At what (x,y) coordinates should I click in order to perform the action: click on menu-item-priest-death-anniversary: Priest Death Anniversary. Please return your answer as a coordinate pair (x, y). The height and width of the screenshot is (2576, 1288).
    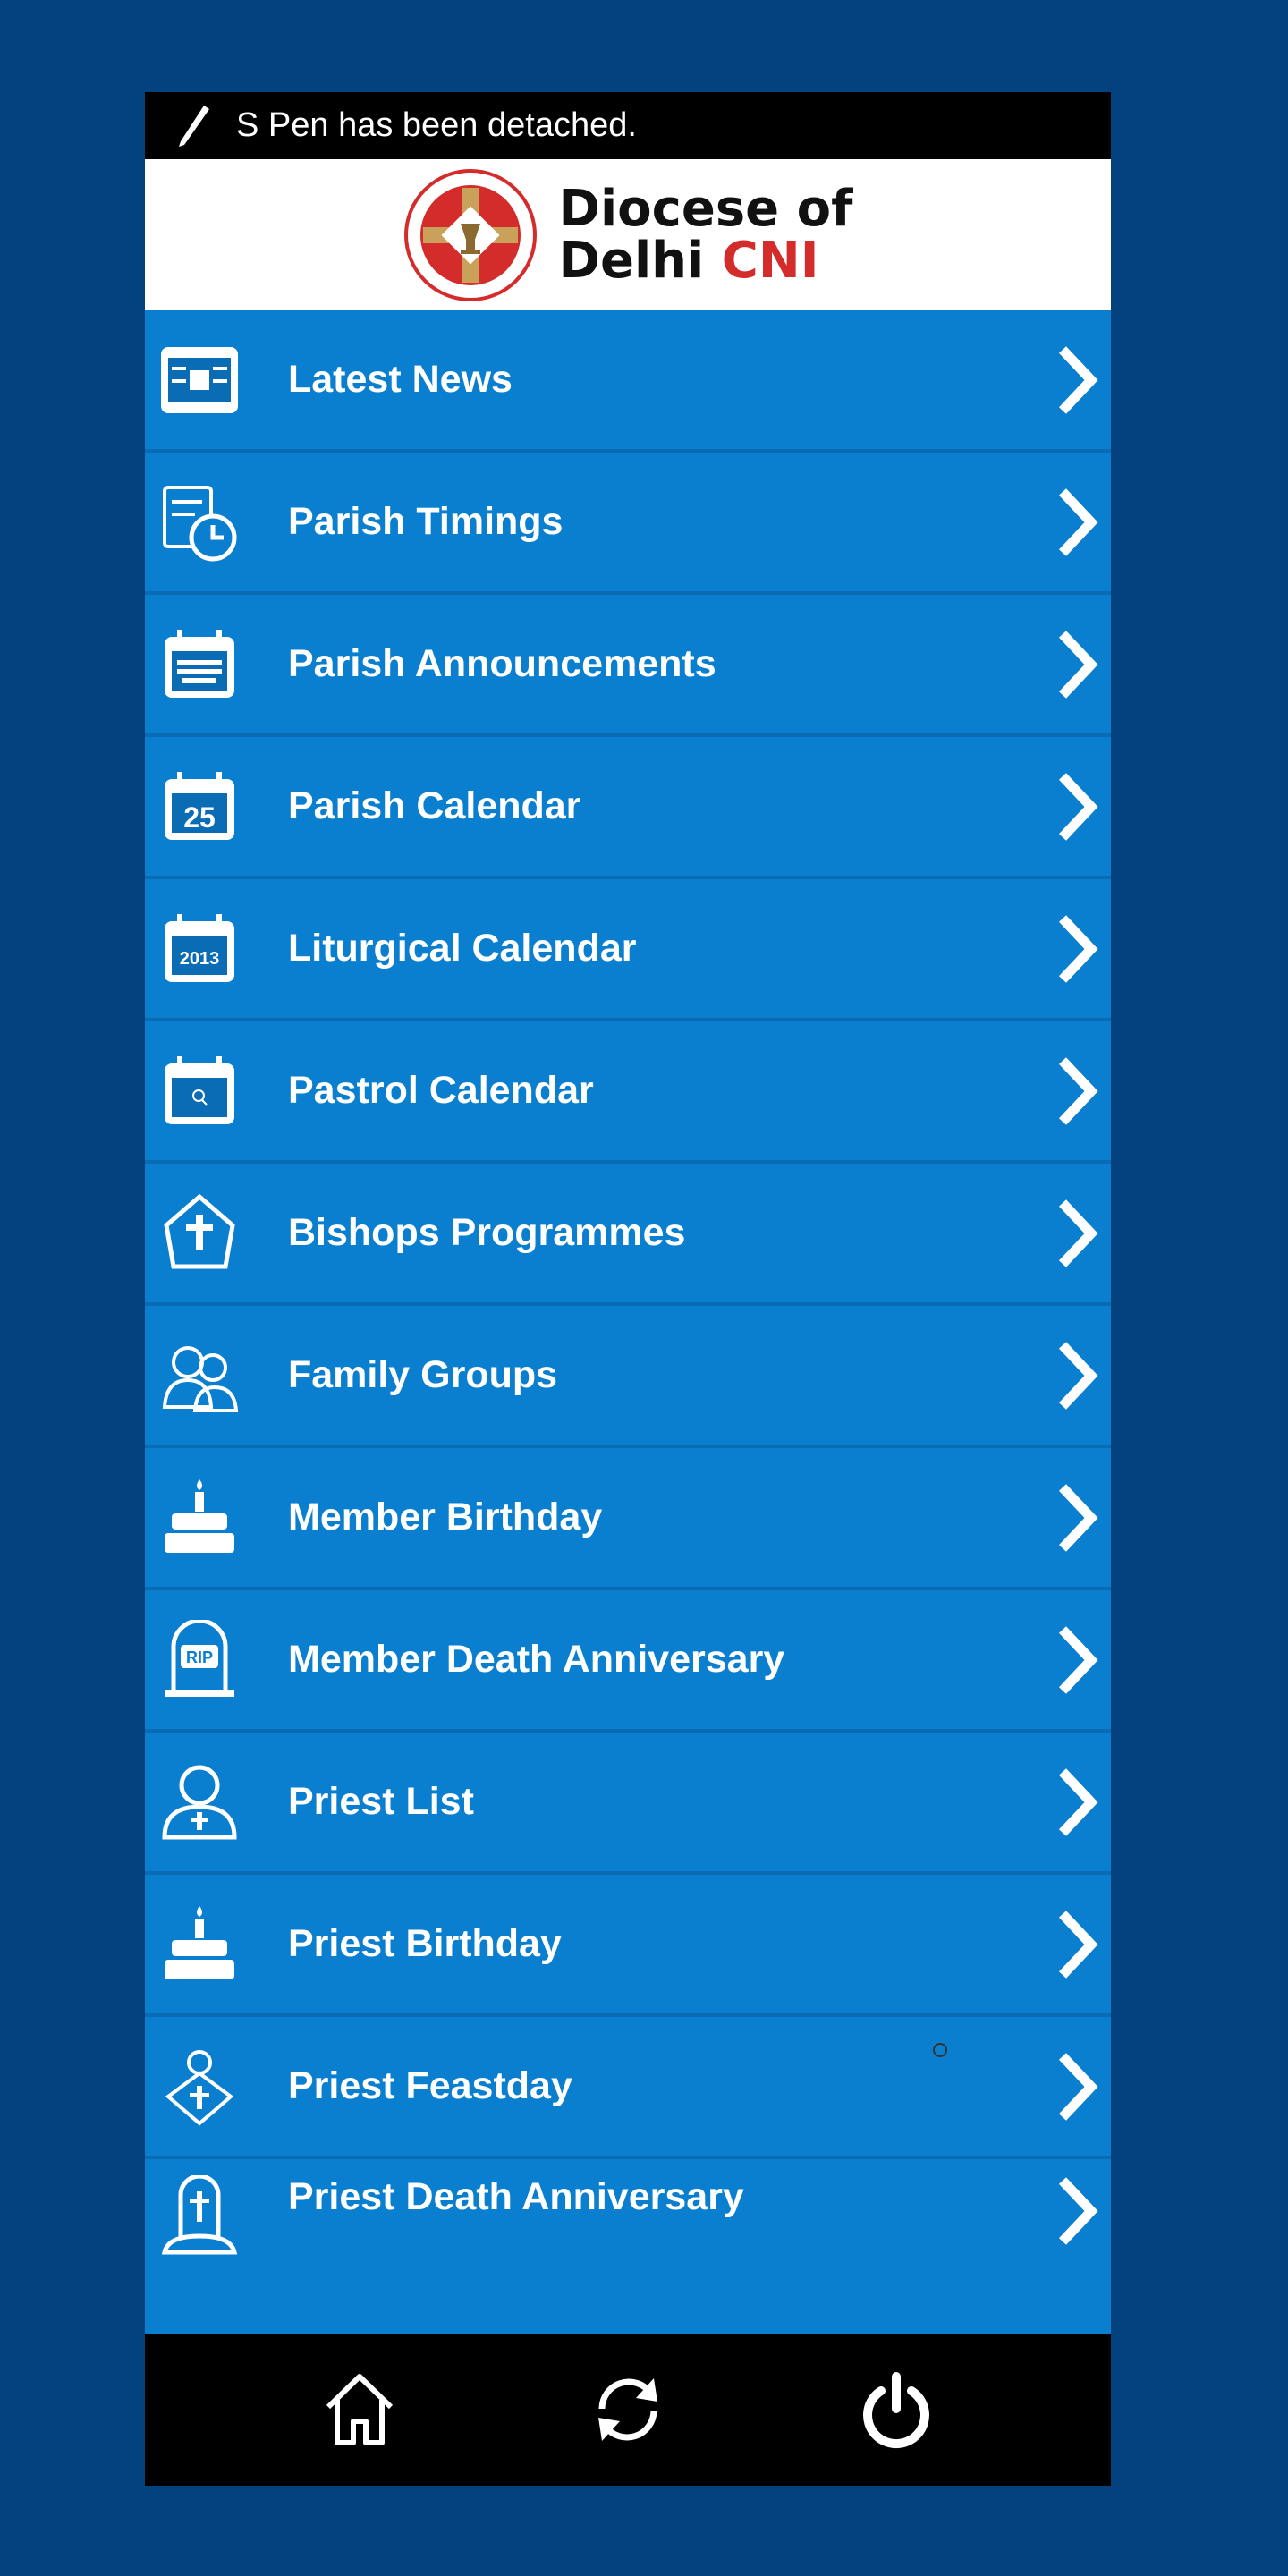
    Looking at the image, I should click on (628, 2246).